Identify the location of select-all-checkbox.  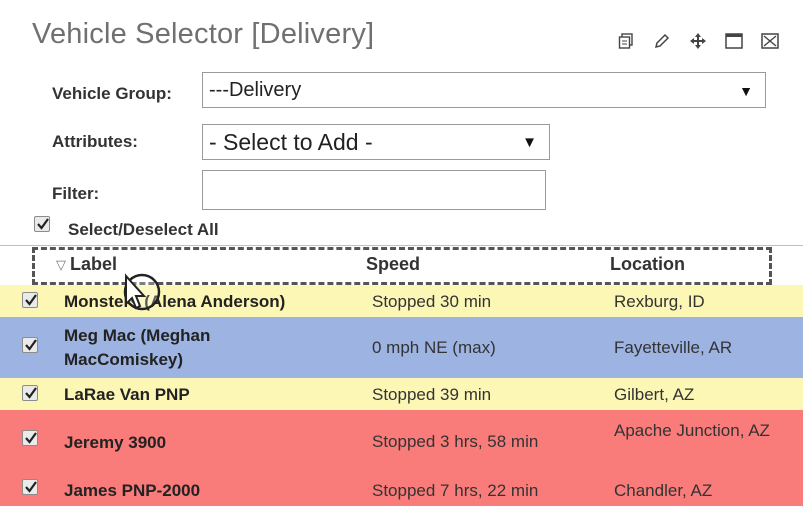
(42, 224).